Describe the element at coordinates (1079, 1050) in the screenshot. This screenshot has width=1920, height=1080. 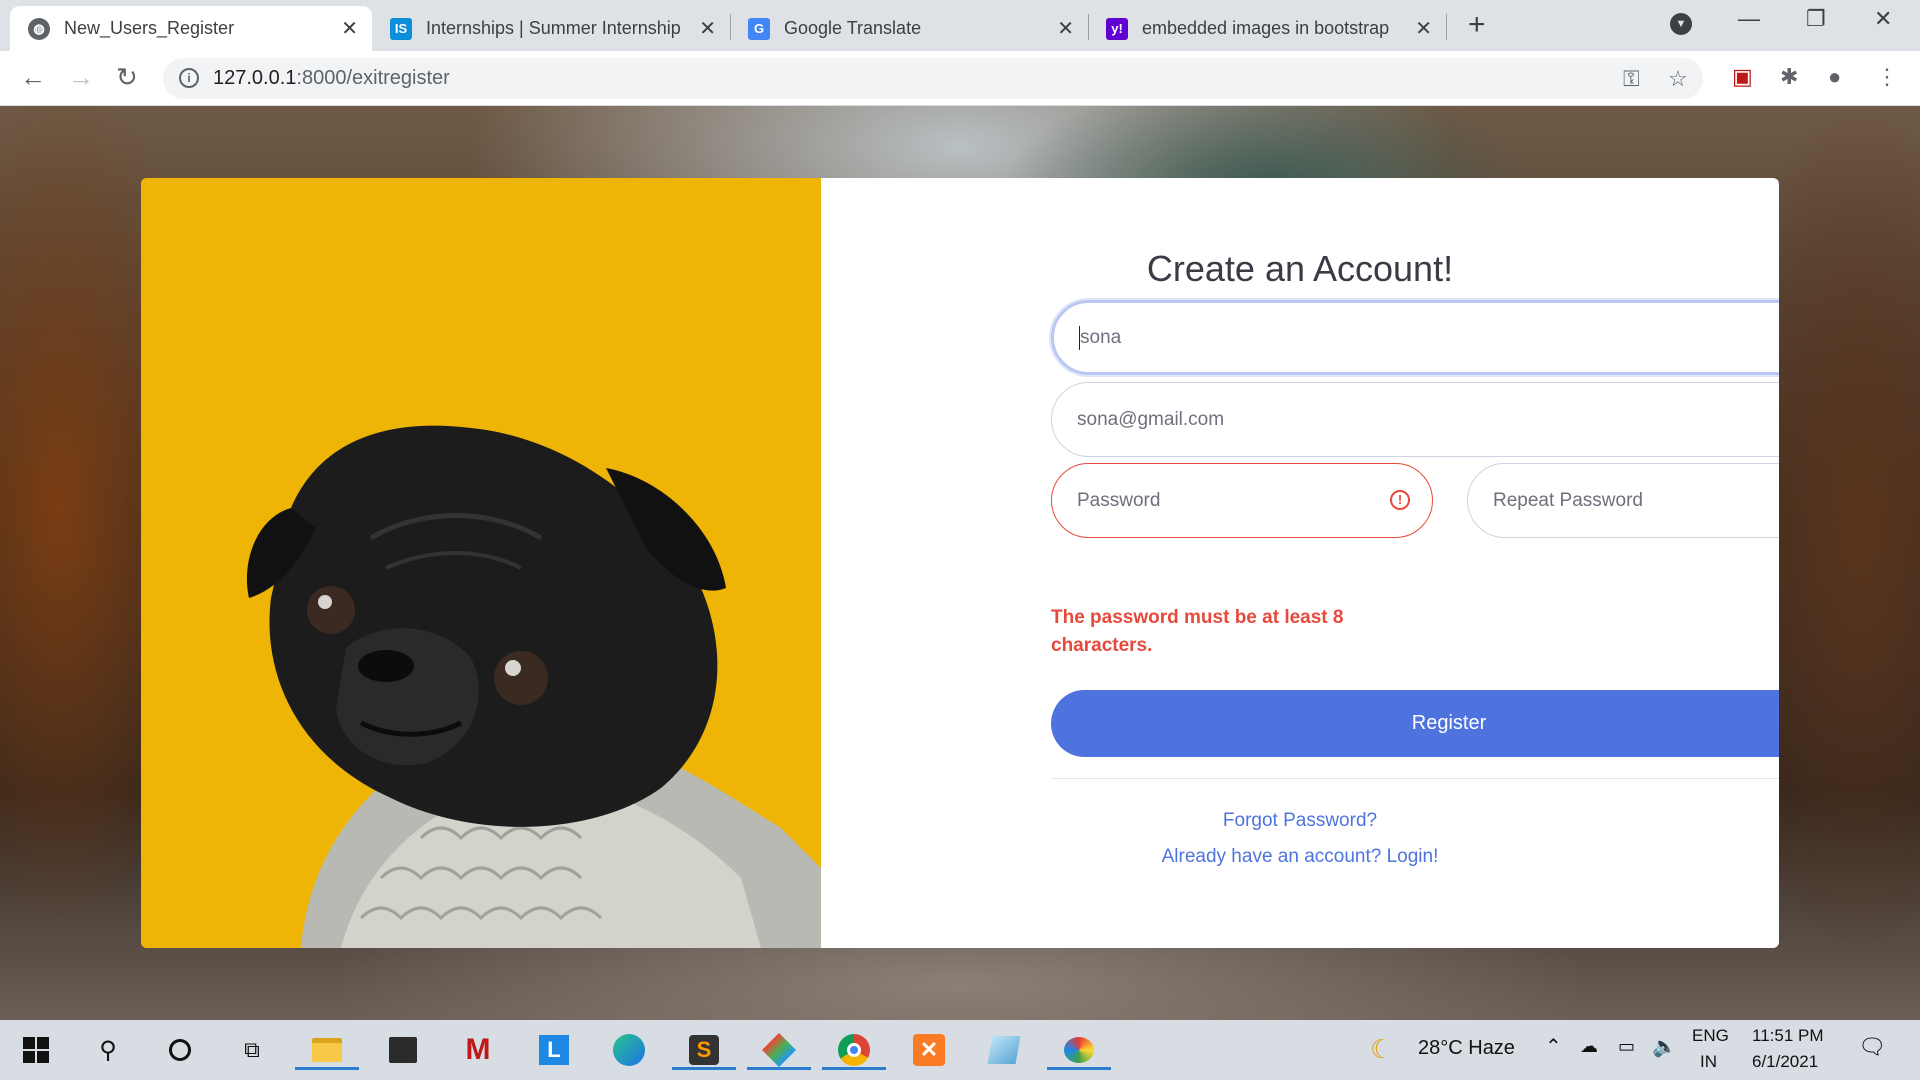
I see `paint-icon` at that location.